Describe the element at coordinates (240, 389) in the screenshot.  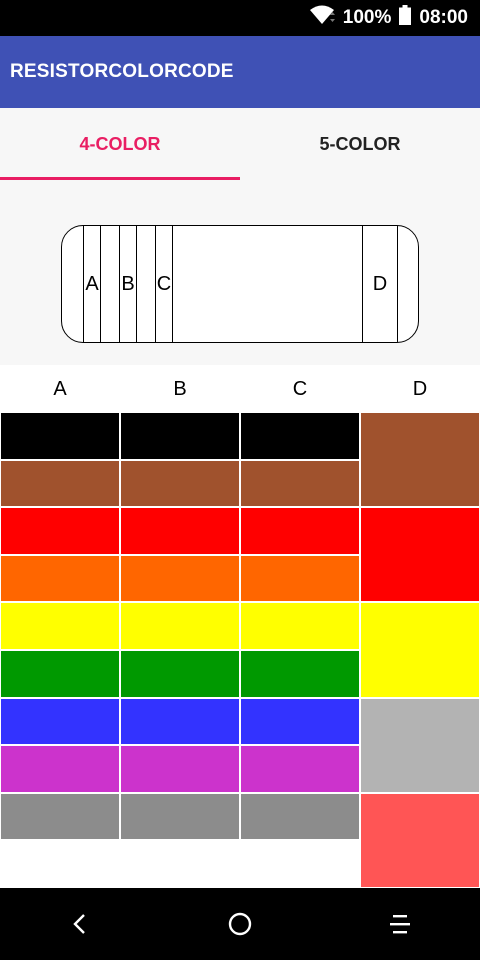
I see `column-headers: A B C D` at that location.